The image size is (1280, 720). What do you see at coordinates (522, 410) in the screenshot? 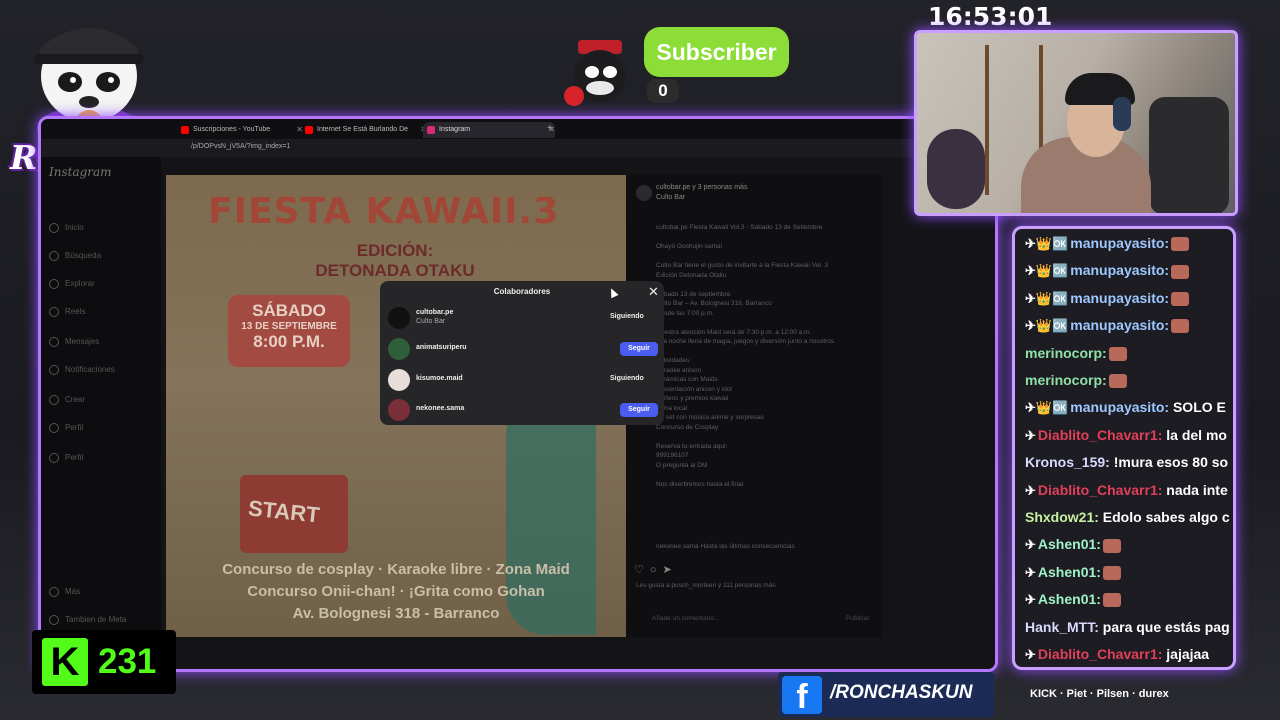
I see `collaborator-row: nekonee.sama Seguir` at bounding box center [522, 410].